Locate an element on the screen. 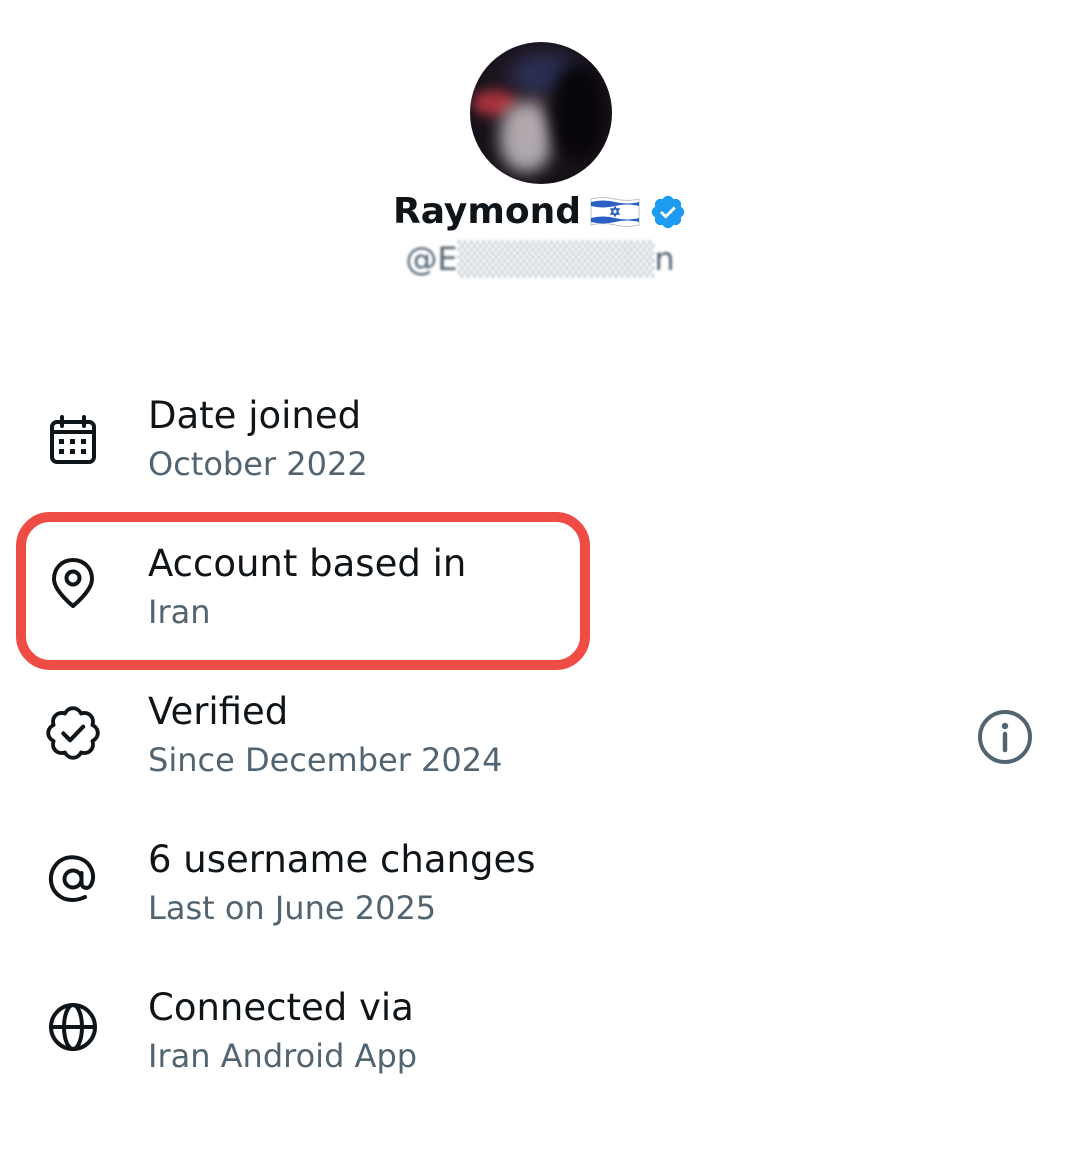 This screenshot has height=1156, width=1080. at-sign-icon is located at coordinates (72, 879).